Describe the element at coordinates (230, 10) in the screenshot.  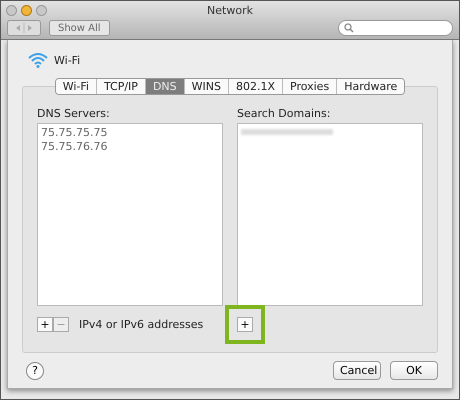
I see `window-title: Network` at that location.